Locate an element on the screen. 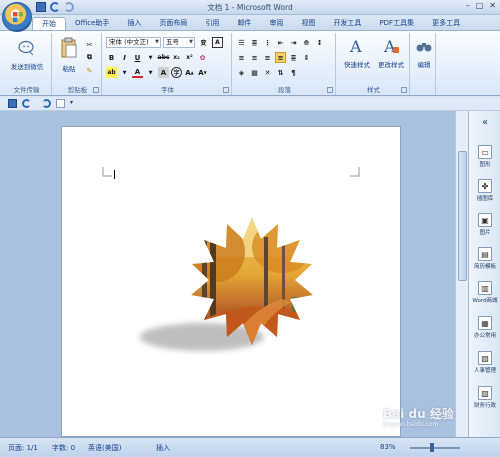 The image size is (500, 457). subscript-icon: x₂ is located at coordinates (176, 57).